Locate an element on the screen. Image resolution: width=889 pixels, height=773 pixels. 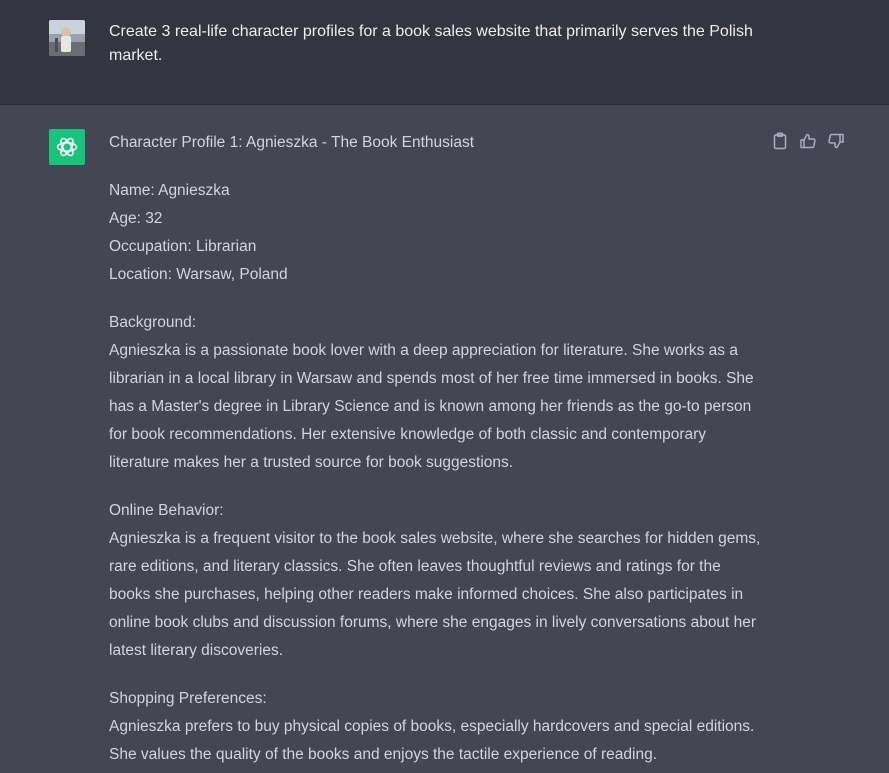
section-title-online-behavior: Online Behavior: is located at coordinates (166, 510).